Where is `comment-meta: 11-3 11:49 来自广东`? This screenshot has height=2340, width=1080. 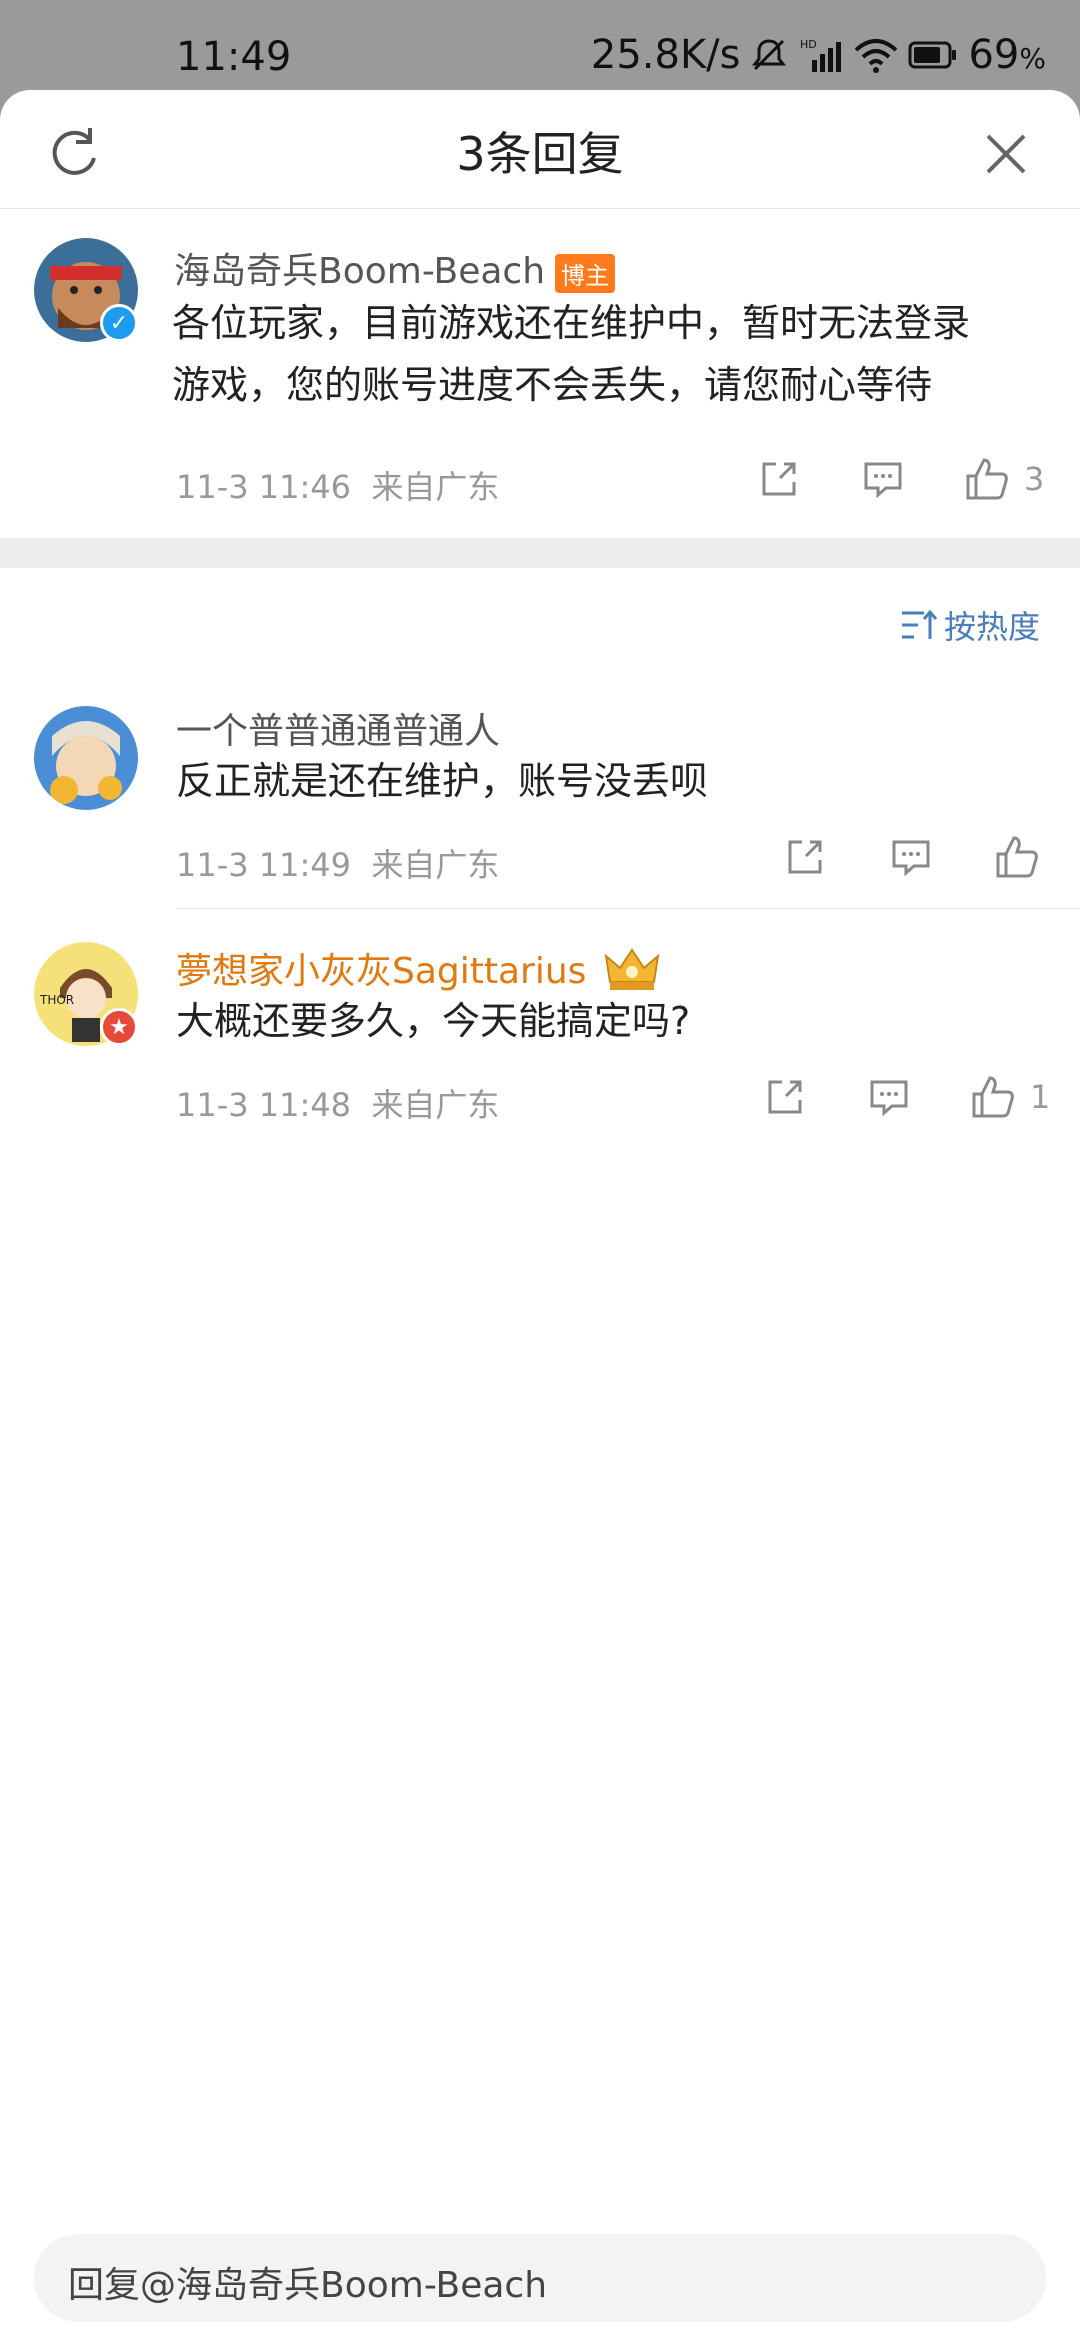 comment-meta: 11-3 11:49 来自广东 is located at coordinates (337, 863).